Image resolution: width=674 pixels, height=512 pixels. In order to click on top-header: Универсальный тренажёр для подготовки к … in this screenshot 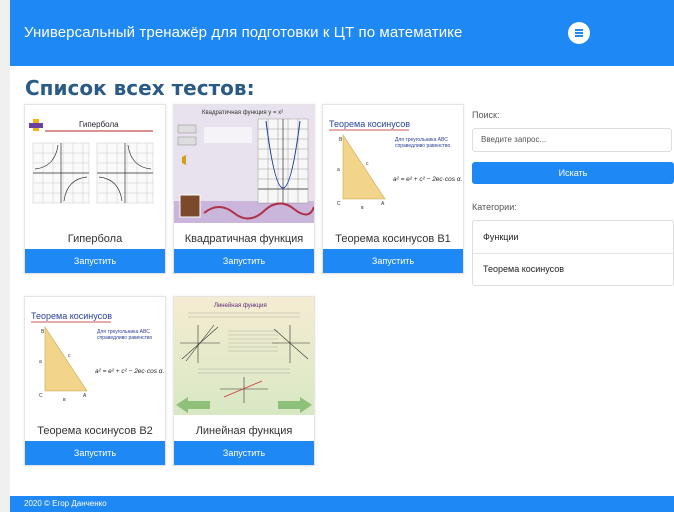, I will do `click(342, 33)`.